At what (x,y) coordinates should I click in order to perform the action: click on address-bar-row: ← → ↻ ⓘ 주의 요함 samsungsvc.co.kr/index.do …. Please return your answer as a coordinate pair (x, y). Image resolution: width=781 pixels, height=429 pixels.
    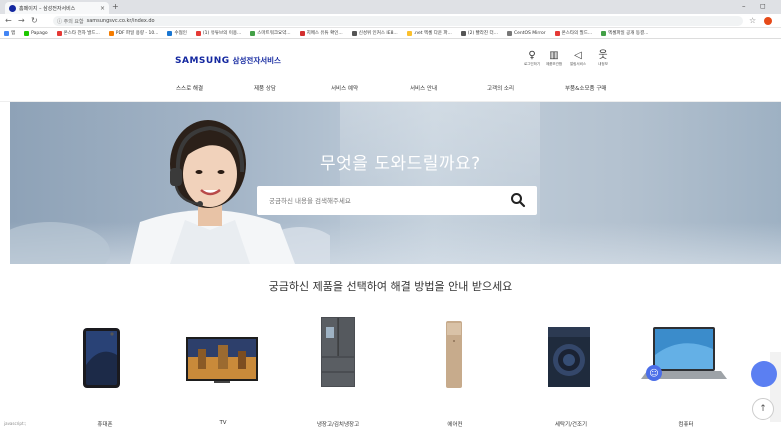
    Looking at the image, I should click on (390, 21).